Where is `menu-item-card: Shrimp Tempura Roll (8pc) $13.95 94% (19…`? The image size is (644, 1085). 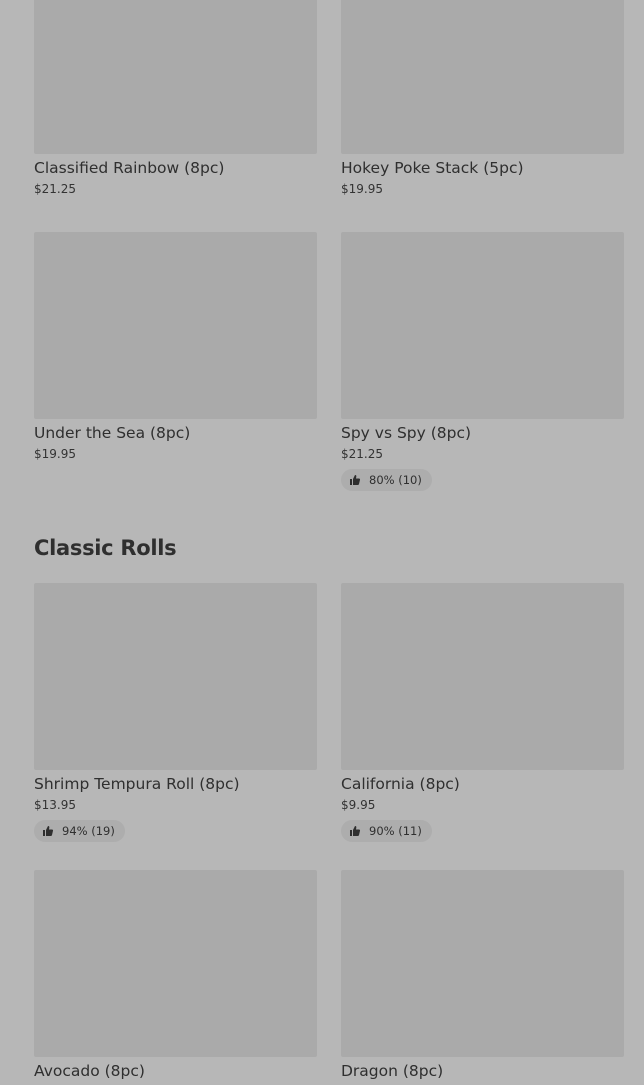
menu-item-card: Shrimp Tempura Roll (8pc) $13.95 94% (19… is located at coordinates (175, 712).